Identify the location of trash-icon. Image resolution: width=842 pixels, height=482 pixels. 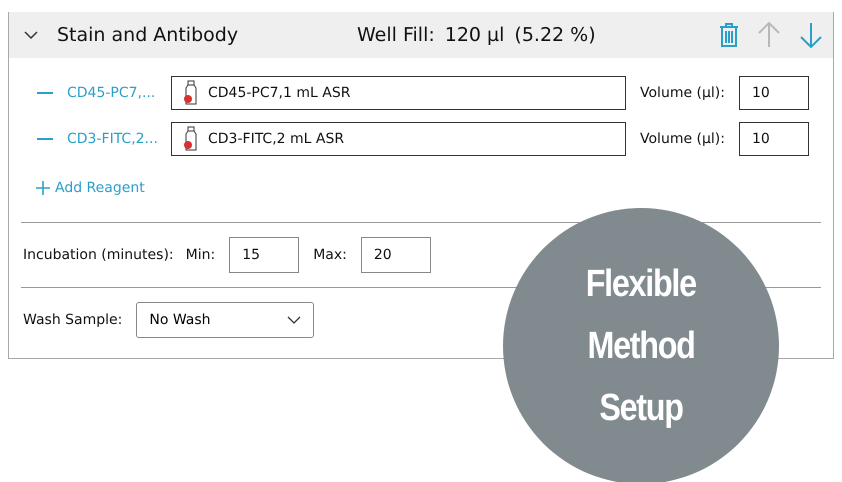
(729, 35).